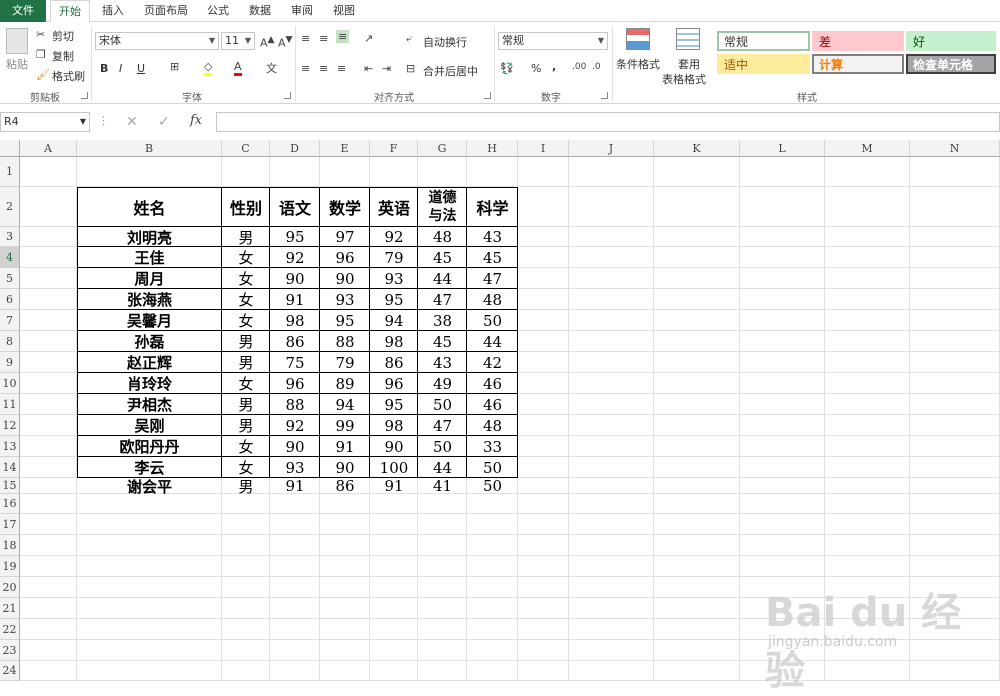 This screenshot has width=1000, height=696. What do you see at coordinates (10, 278) in the screenshot?
I see `row-header-5: 5` at bounding box center [10, 278].